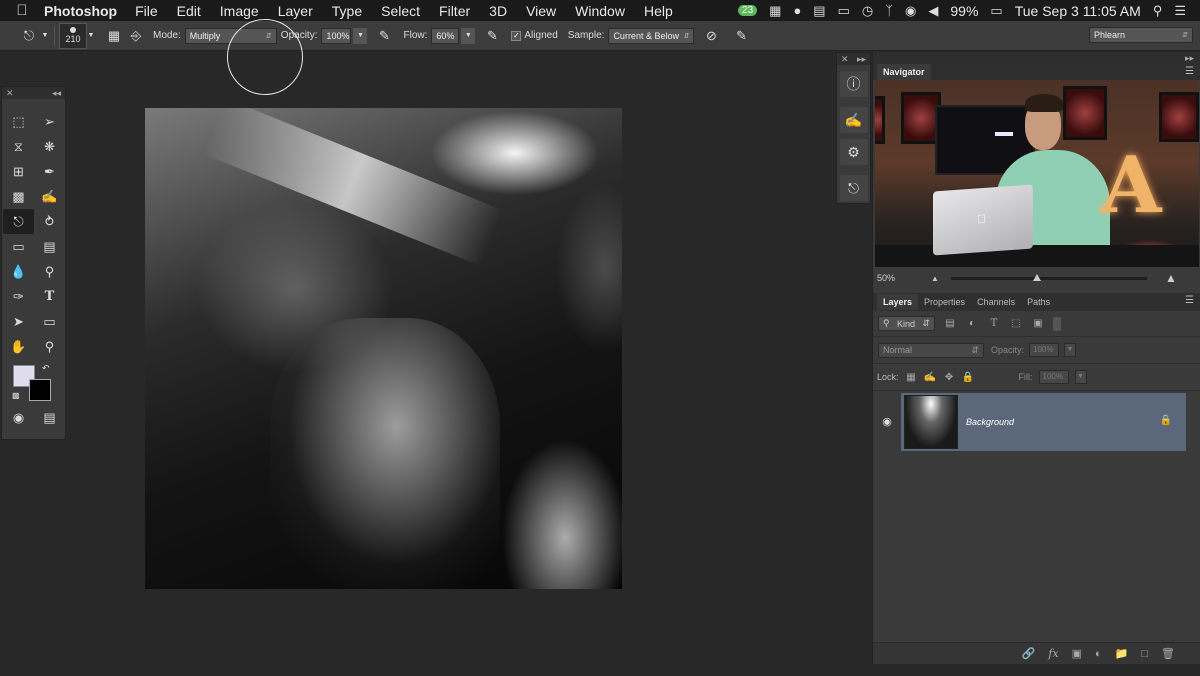 The image size is (1200, 676). Describe the element at coordinates (18, 271) in the screenshot. I see `blur-tool-icon: 💧` at that location.